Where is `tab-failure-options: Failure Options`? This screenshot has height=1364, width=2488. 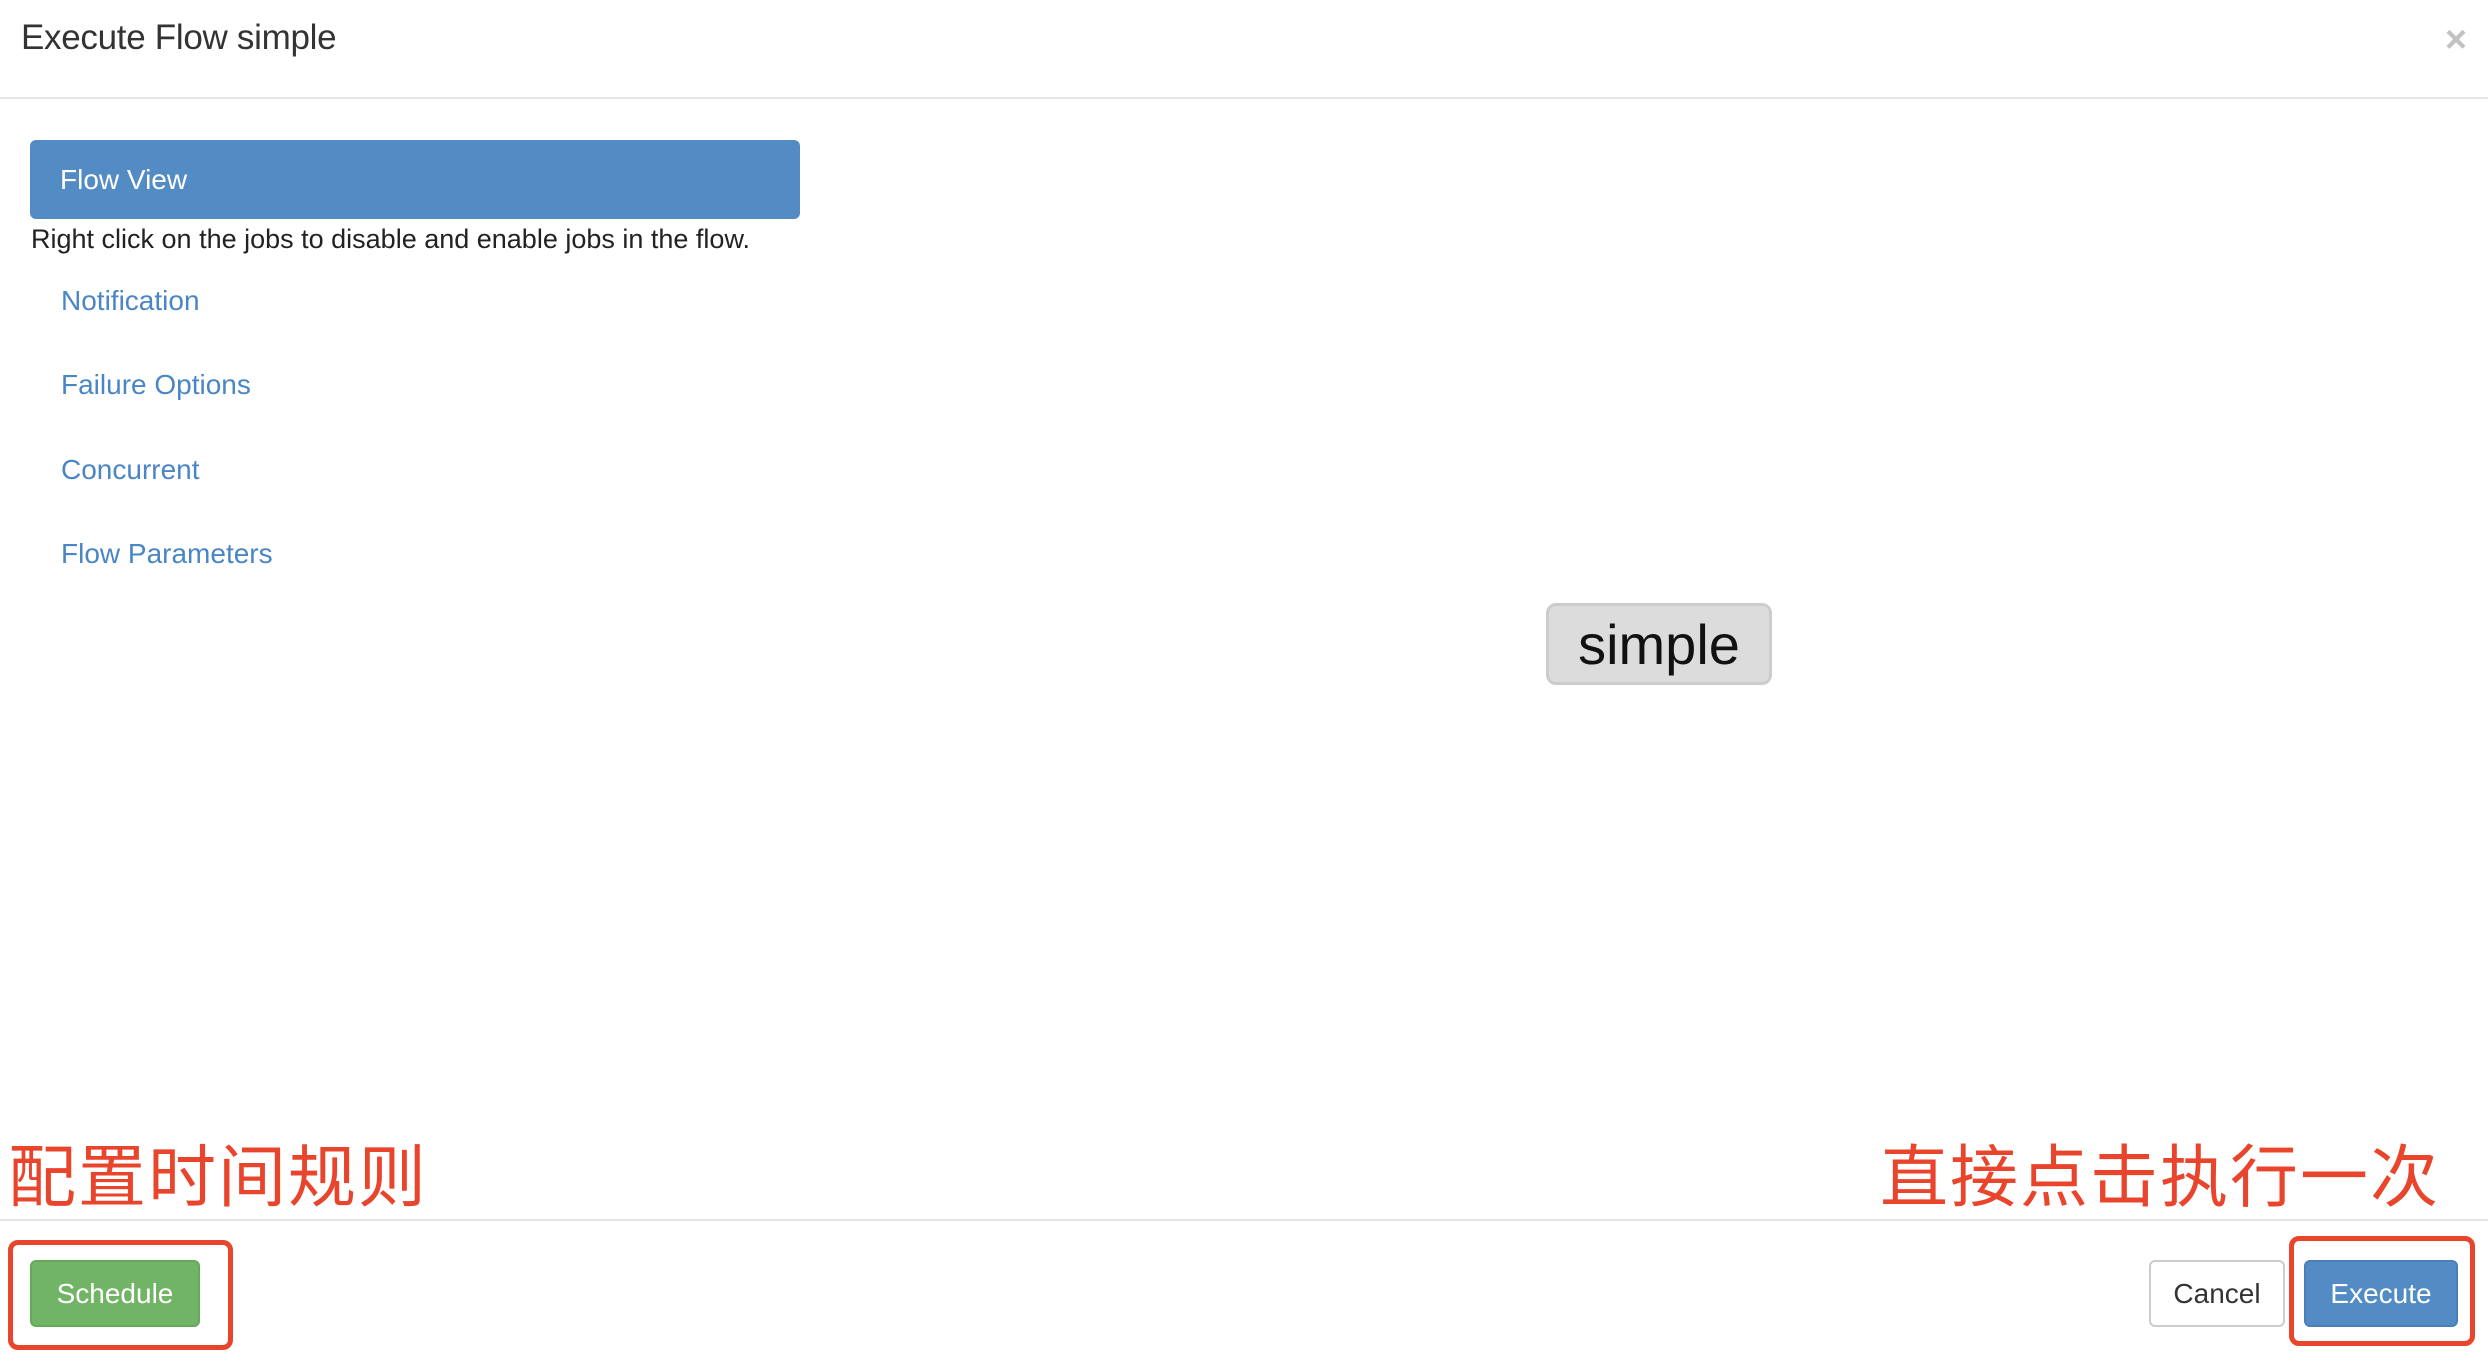 tab-failure-options: Failure Options is located at coordinates (156, 385).